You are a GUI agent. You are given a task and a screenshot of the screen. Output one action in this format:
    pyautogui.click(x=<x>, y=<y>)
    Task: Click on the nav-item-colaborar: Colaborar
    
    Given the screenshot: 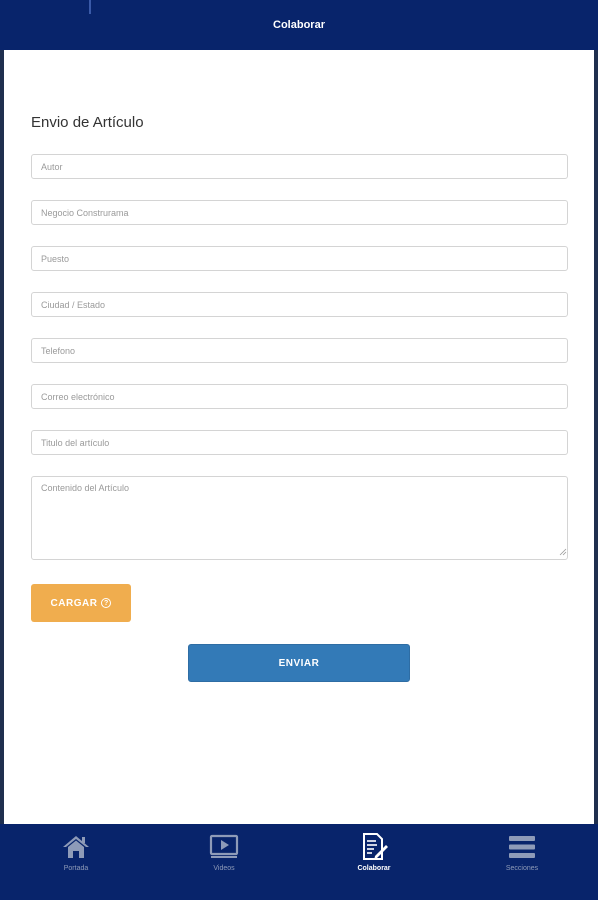 What is the action you would take?
    pyautogui.click(x=374, y=857)
    